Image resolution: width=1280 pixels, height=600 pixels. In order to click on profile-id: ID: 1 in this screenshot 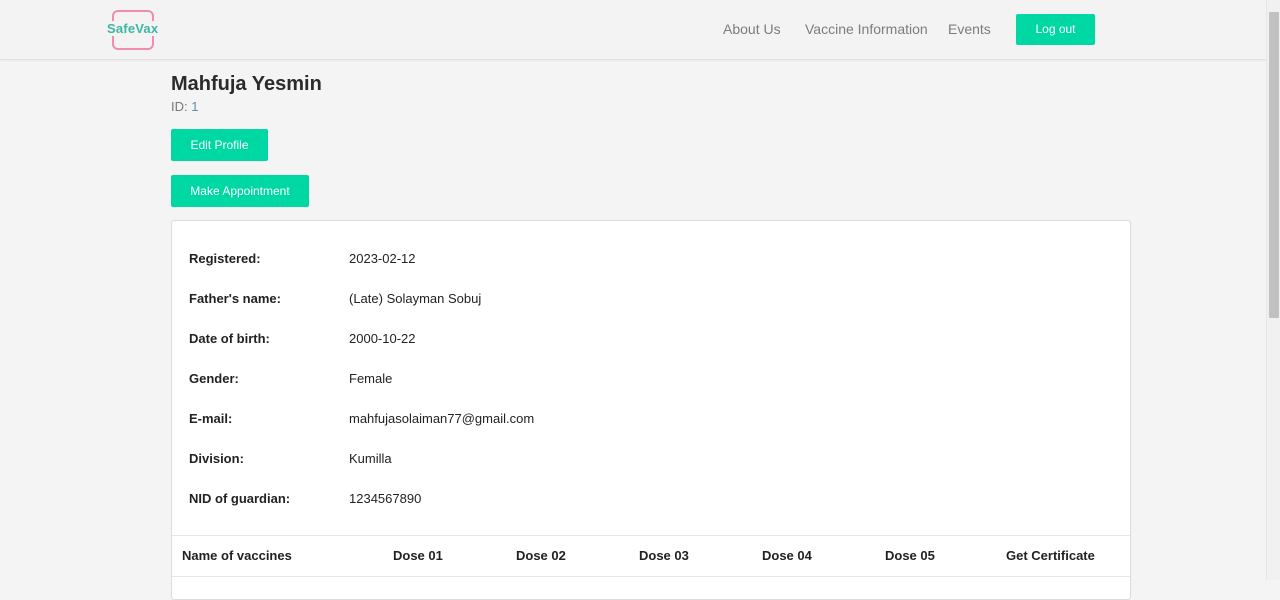, I will do `click(184, 106)`.